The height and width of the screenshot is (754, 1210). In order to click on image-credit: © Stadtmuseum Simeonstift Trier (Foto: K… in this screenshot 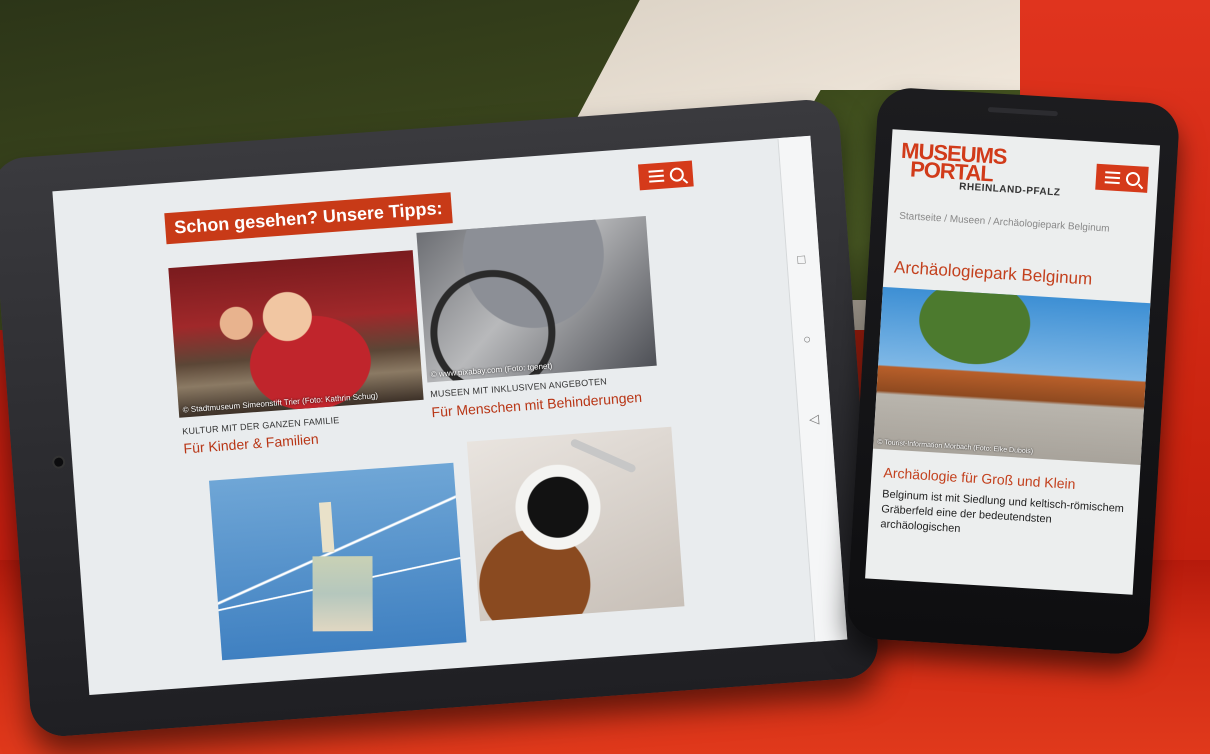, I will do `click(280, 403)`.